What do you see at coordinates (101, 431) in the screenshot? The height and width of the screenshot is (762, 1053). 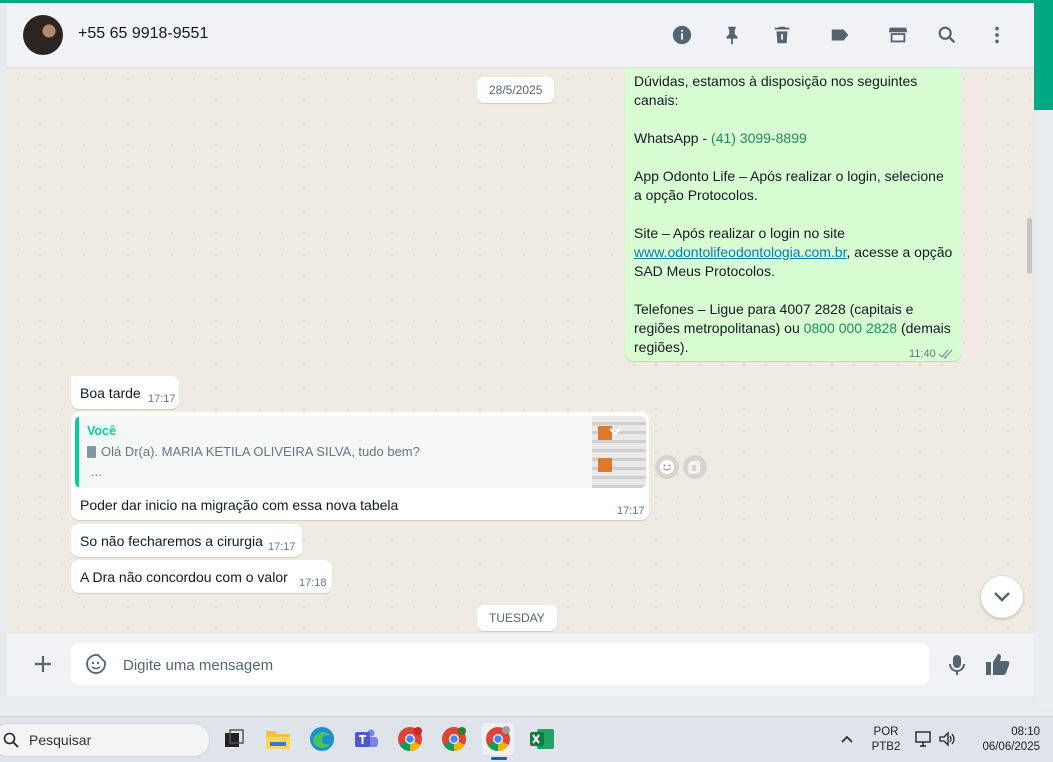 I see `quote-author: Você` at bounding box center [101, 431].